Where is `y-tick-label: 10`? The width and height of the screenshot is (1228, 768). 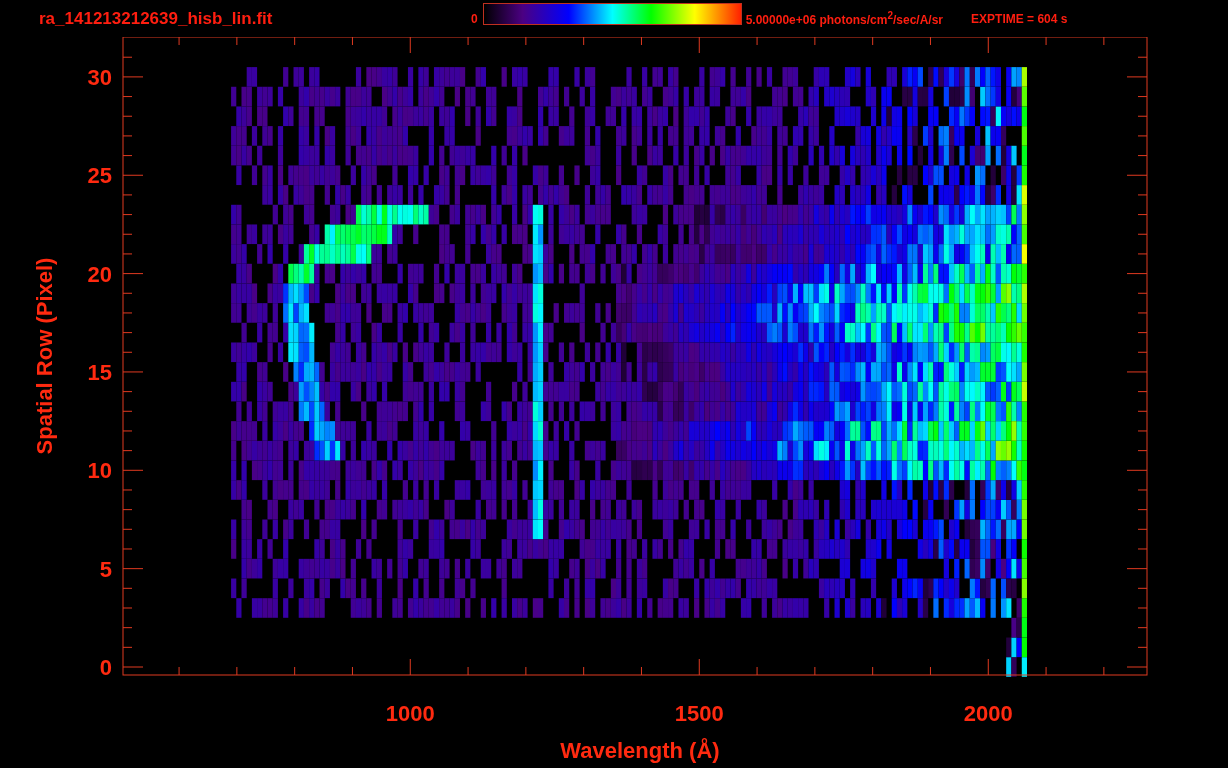
y-tick-label: 10 is located at coordinates (99, 471).